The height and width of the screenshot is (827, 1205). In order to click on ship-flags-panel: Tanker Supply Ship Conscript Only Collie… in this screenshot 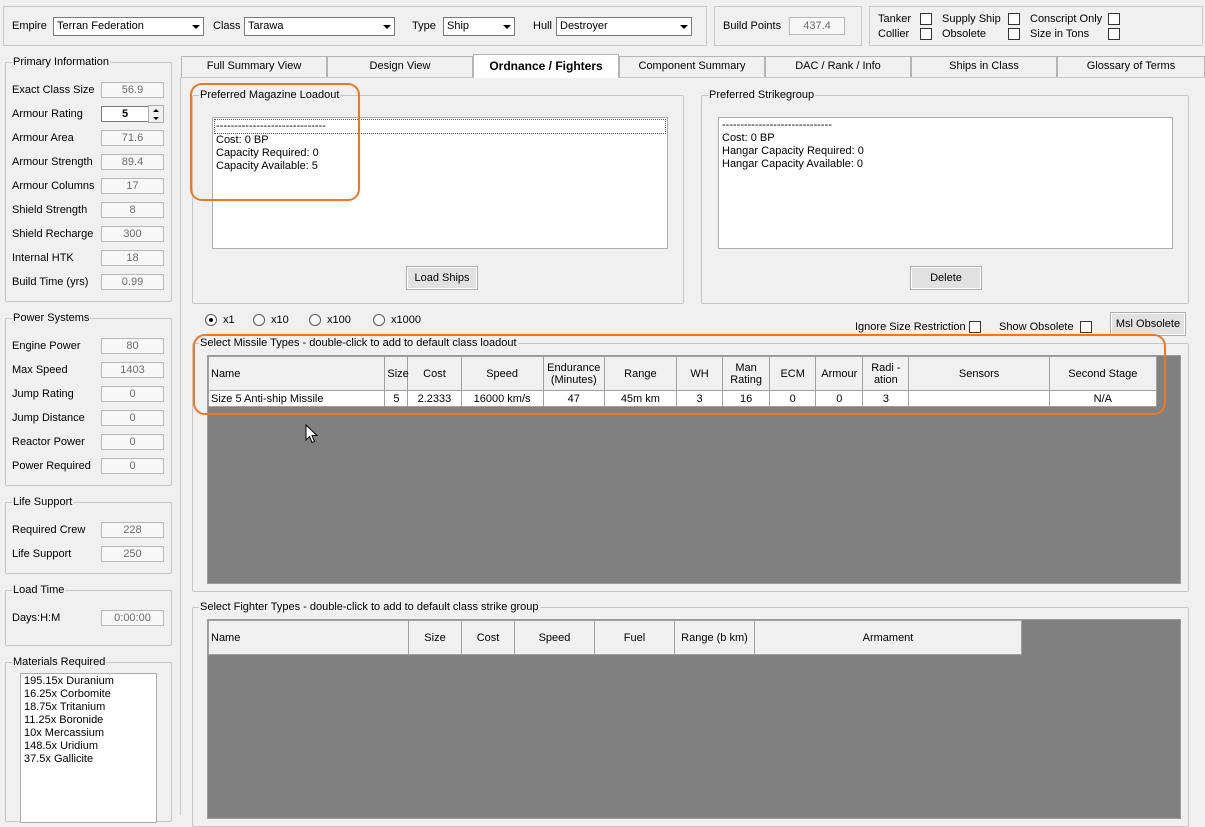, I will do `click(1036, 26)`.